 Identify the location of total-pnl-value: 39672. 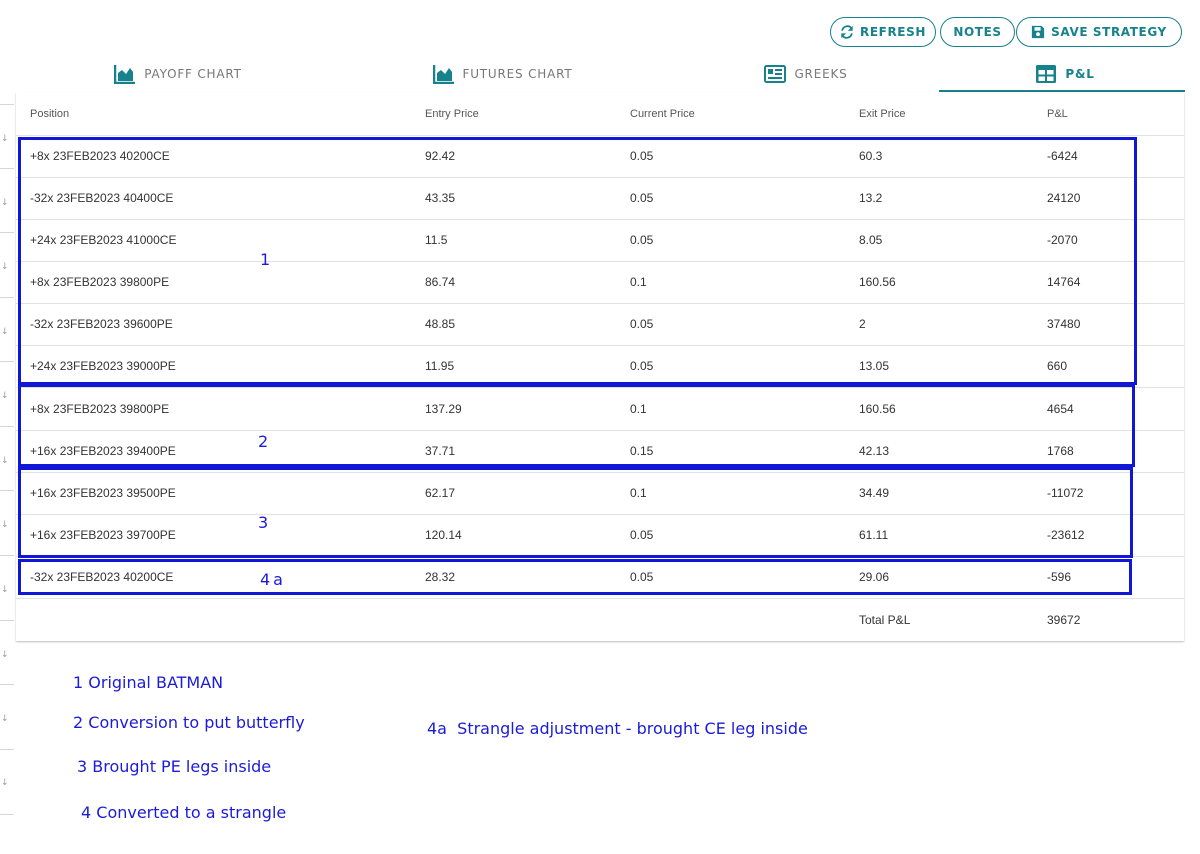
(1064, 620).